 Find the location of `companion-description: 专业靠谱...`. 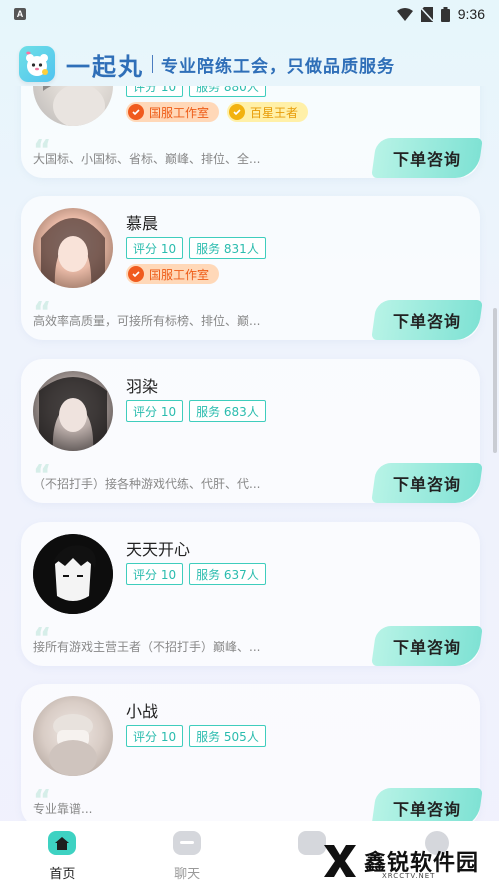

companion-description: 专业靠谱... is located at coordinates (63, 809).